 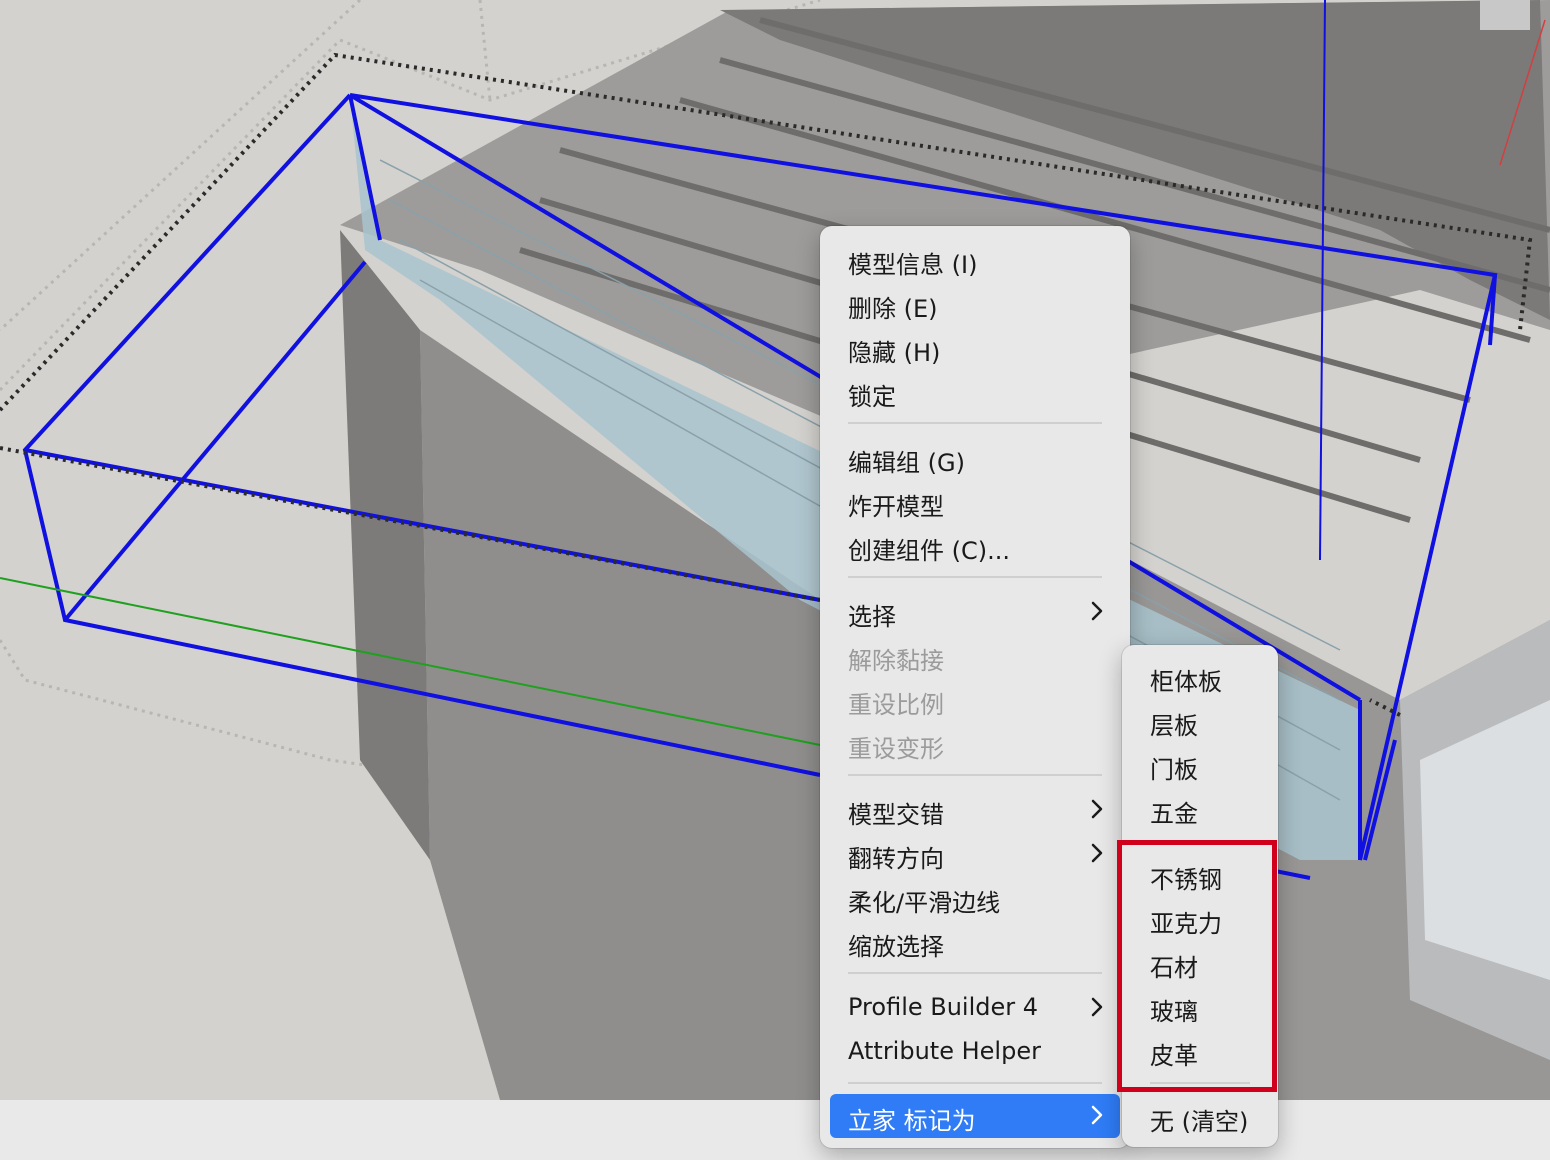 I want to click on menu-item-label: 锁定, so click(x=872, y=397).